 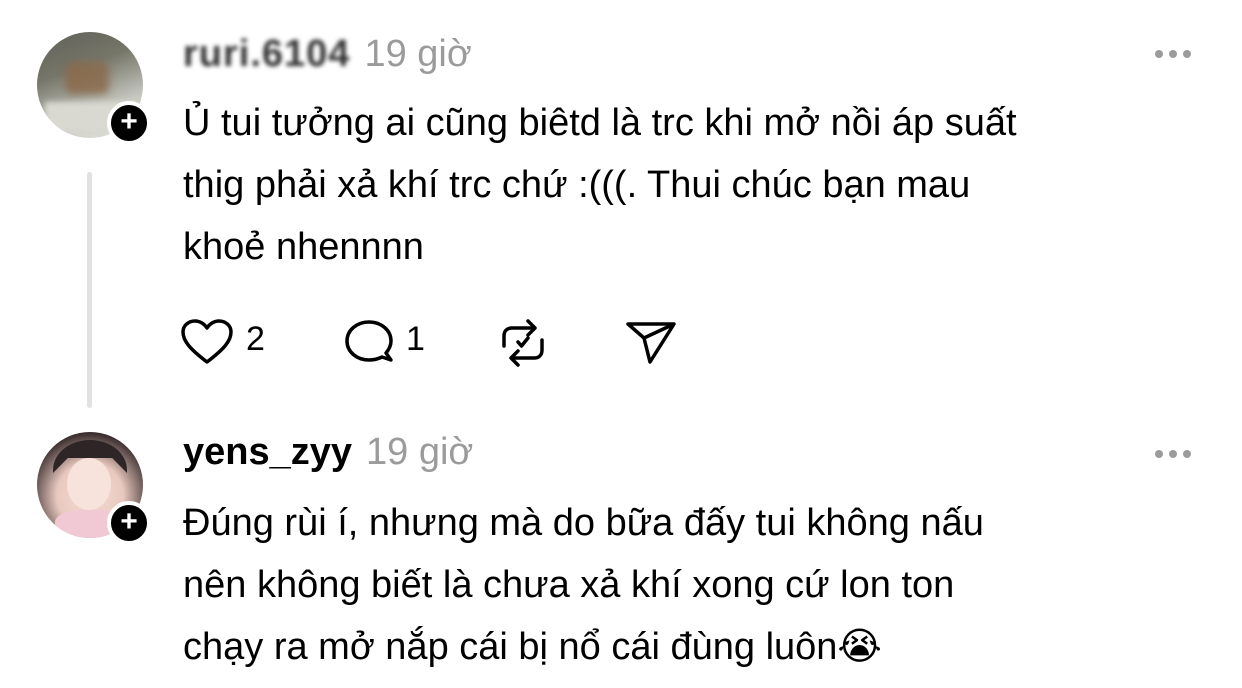 I want to click on reply-count: 1, so click(x=415, y=339).